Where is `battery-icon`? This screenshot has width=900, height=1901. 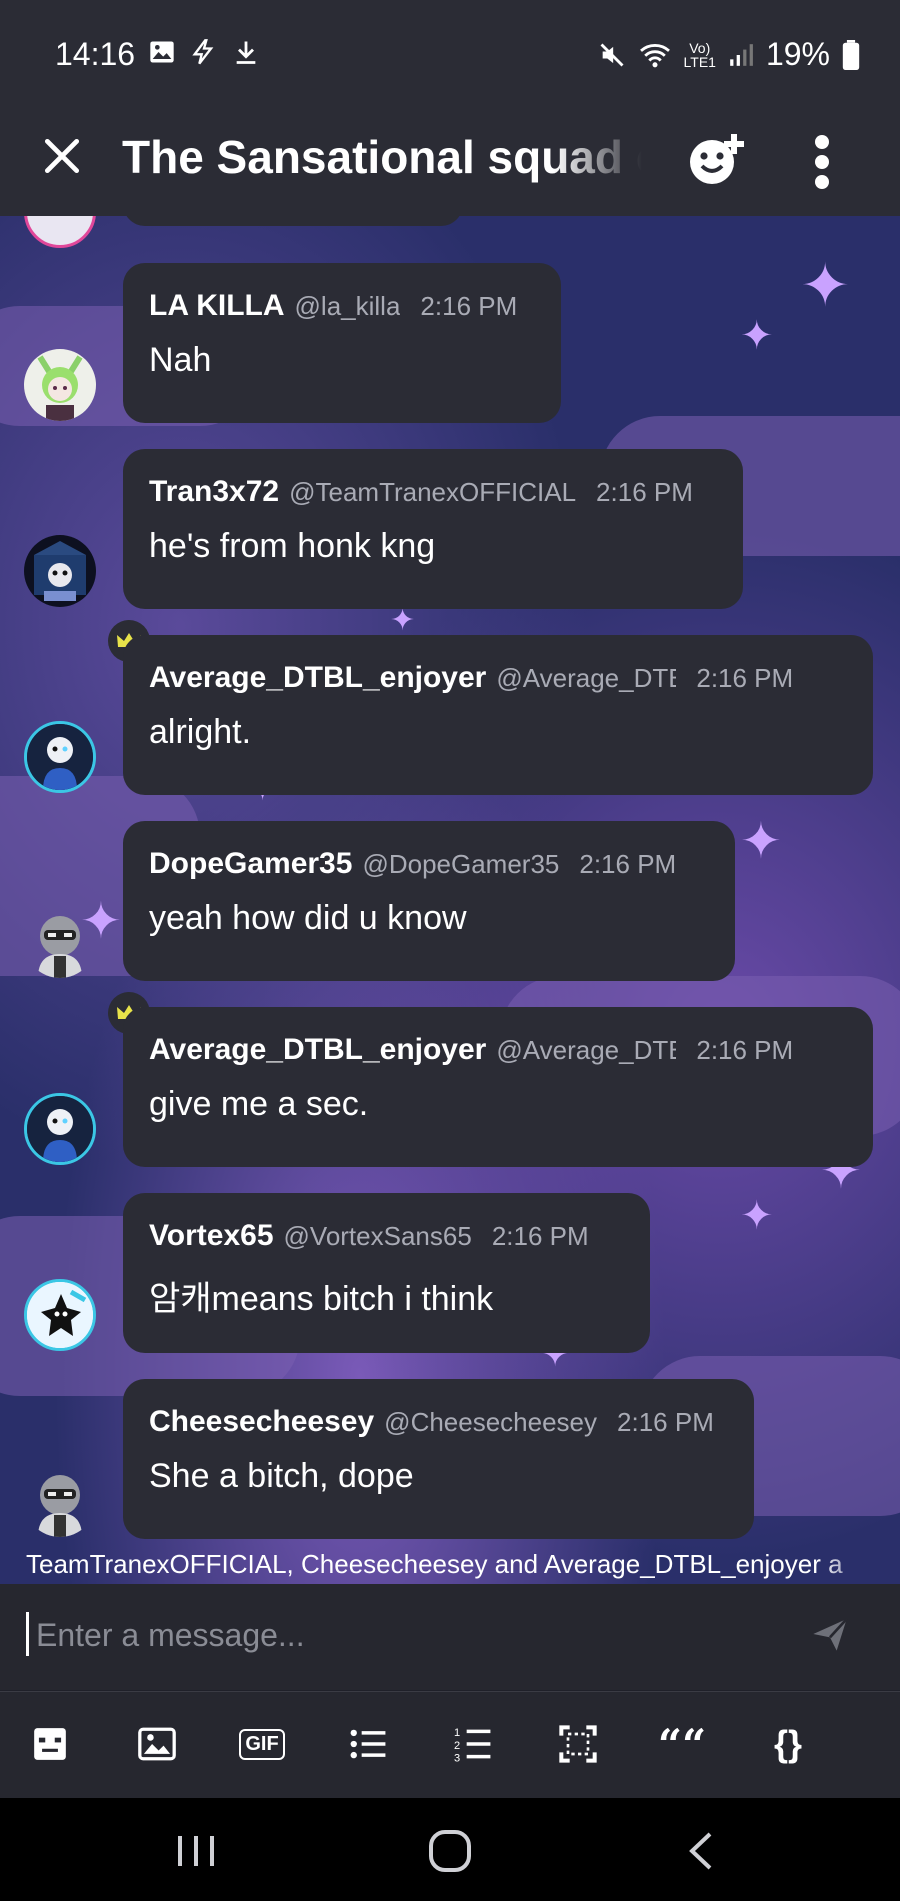
battery-icon is located at coordinates (851, 54).